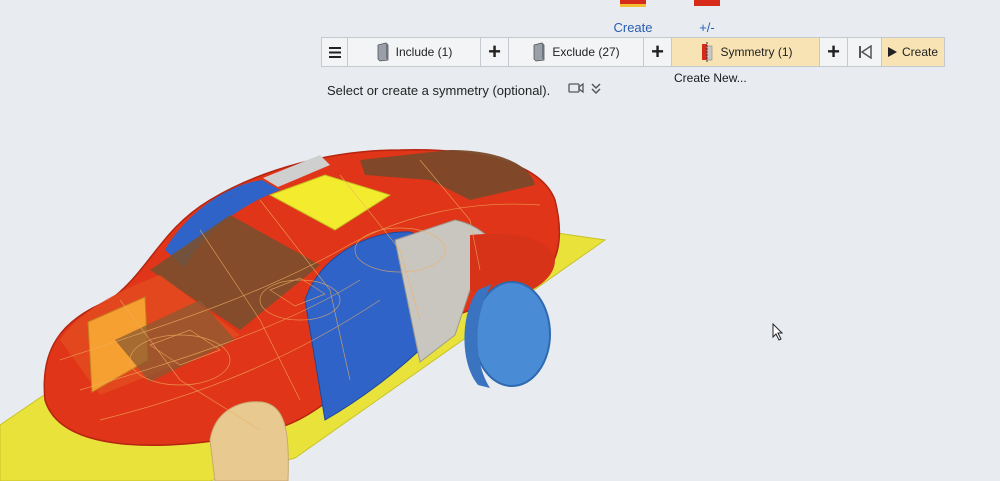 Image resolution: width=1000 pixels, height=481 pixels. I want to click on hint-icons, so click(585, 89).